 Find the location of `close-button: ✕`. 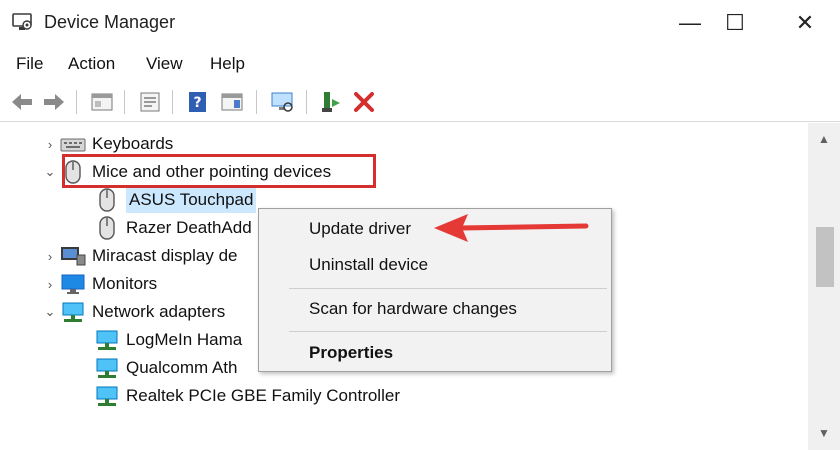

close-button: ✕ is located at coordinates (805, 23).